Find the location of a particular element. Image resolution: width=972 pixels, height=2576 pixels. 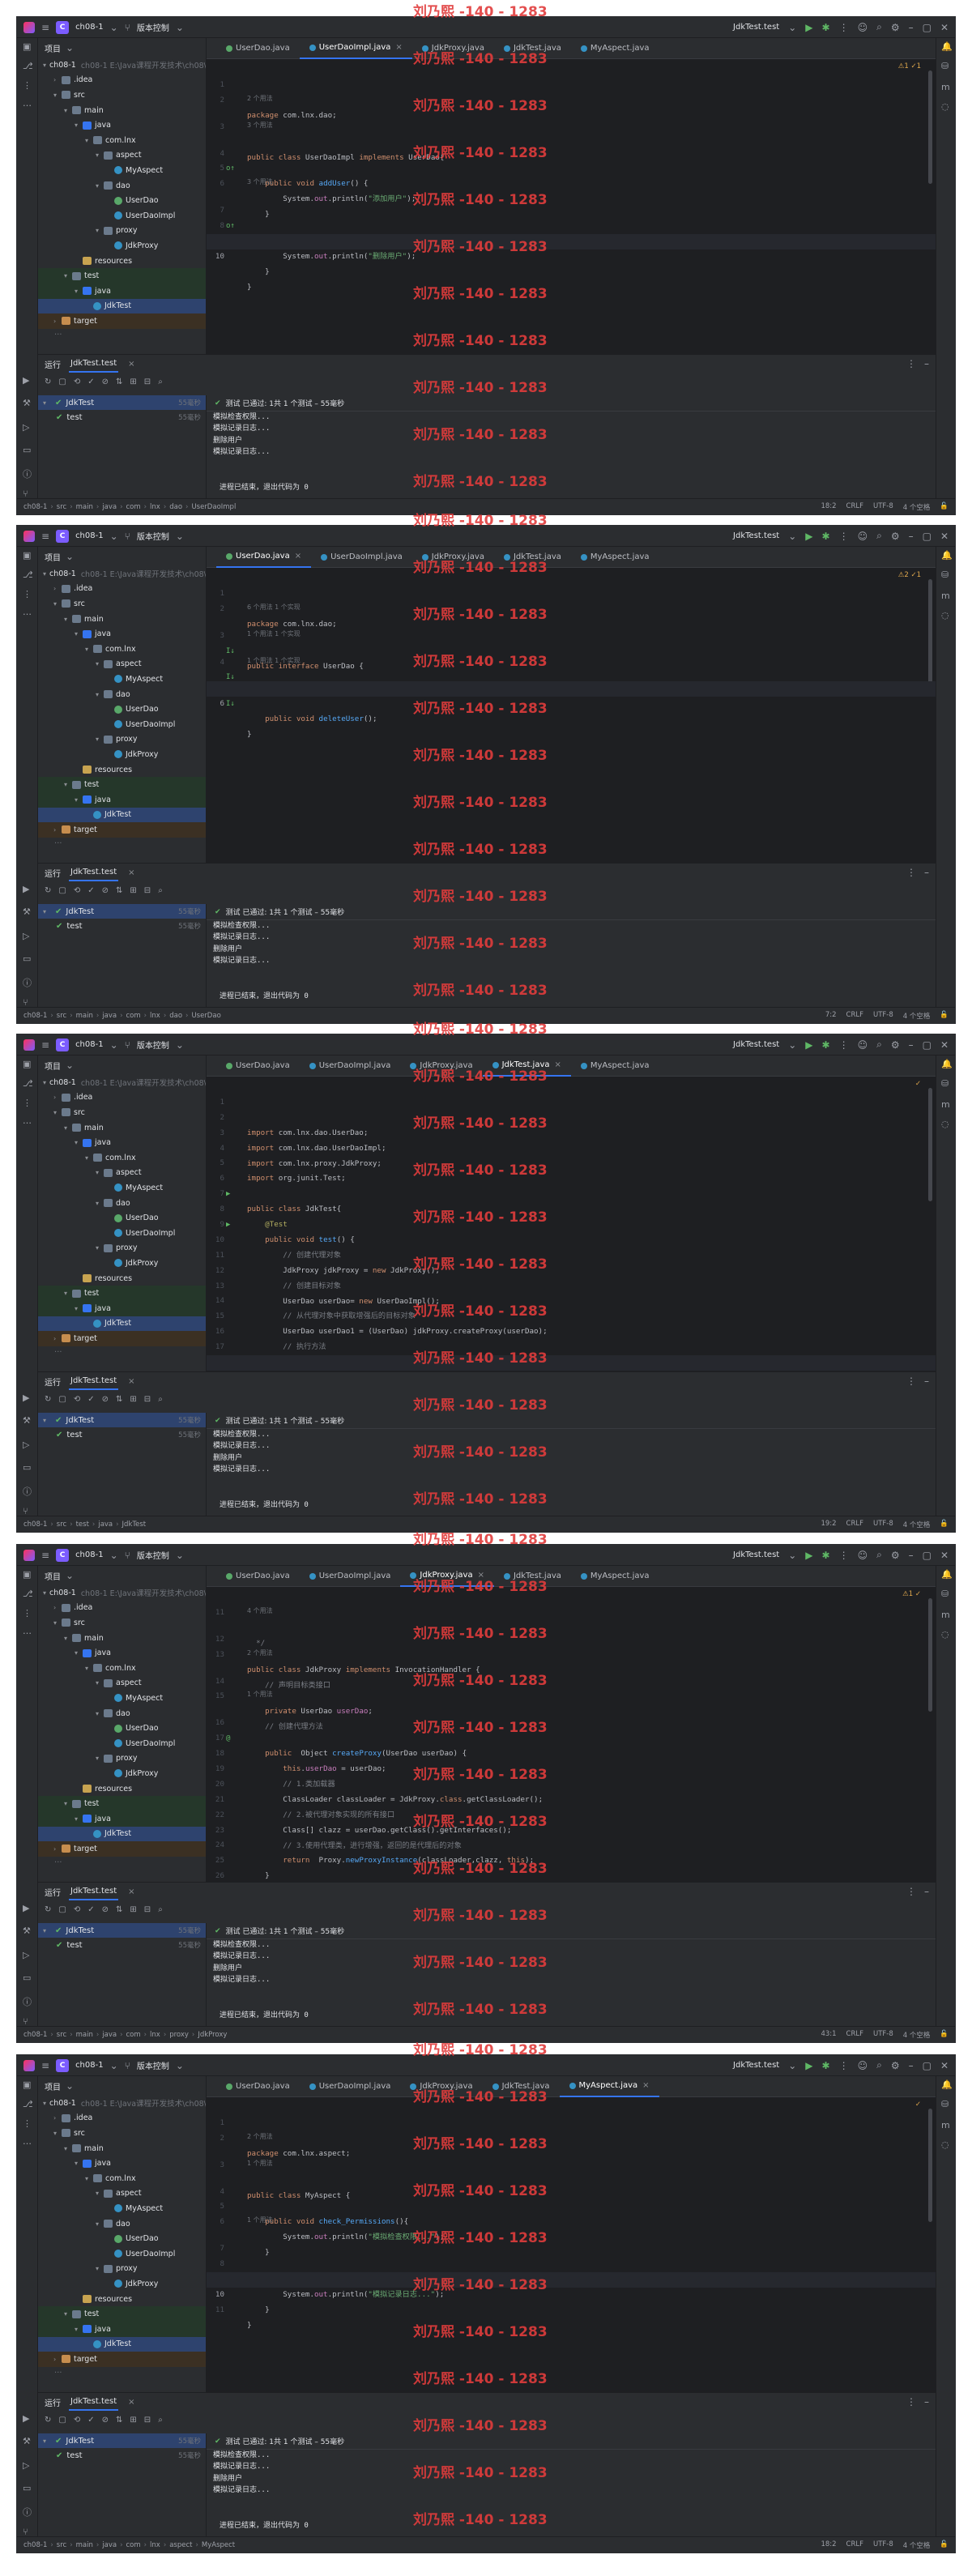

indent-setting: 4 个空格 is located at coordinates (917, 2035).